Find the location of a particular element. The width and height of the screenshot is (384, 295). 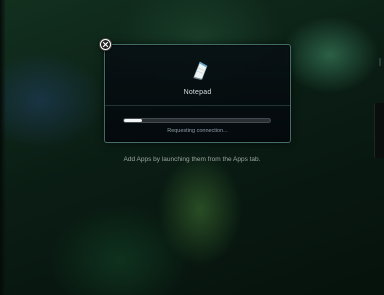

close-button is located at coordinates (105, 44).